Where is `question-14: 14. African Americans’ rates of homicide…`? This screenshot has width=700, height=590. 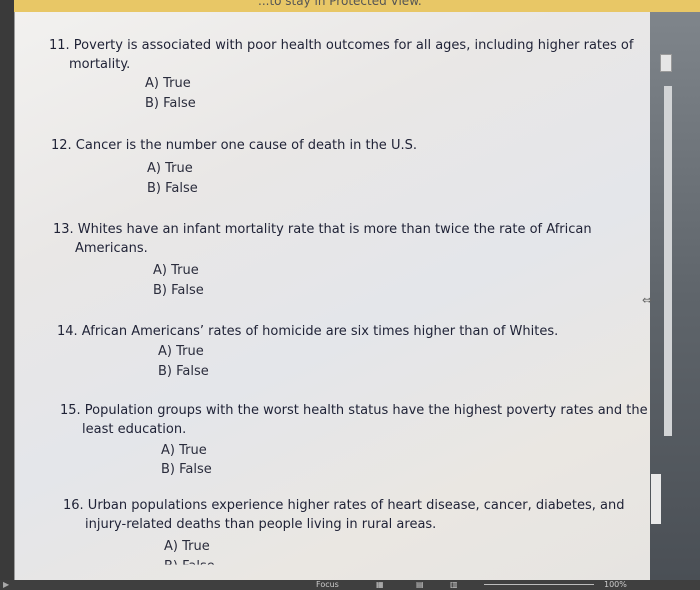 question-14: 14. African Americans’ rates of homicide… is located at coordinates (307, 331).